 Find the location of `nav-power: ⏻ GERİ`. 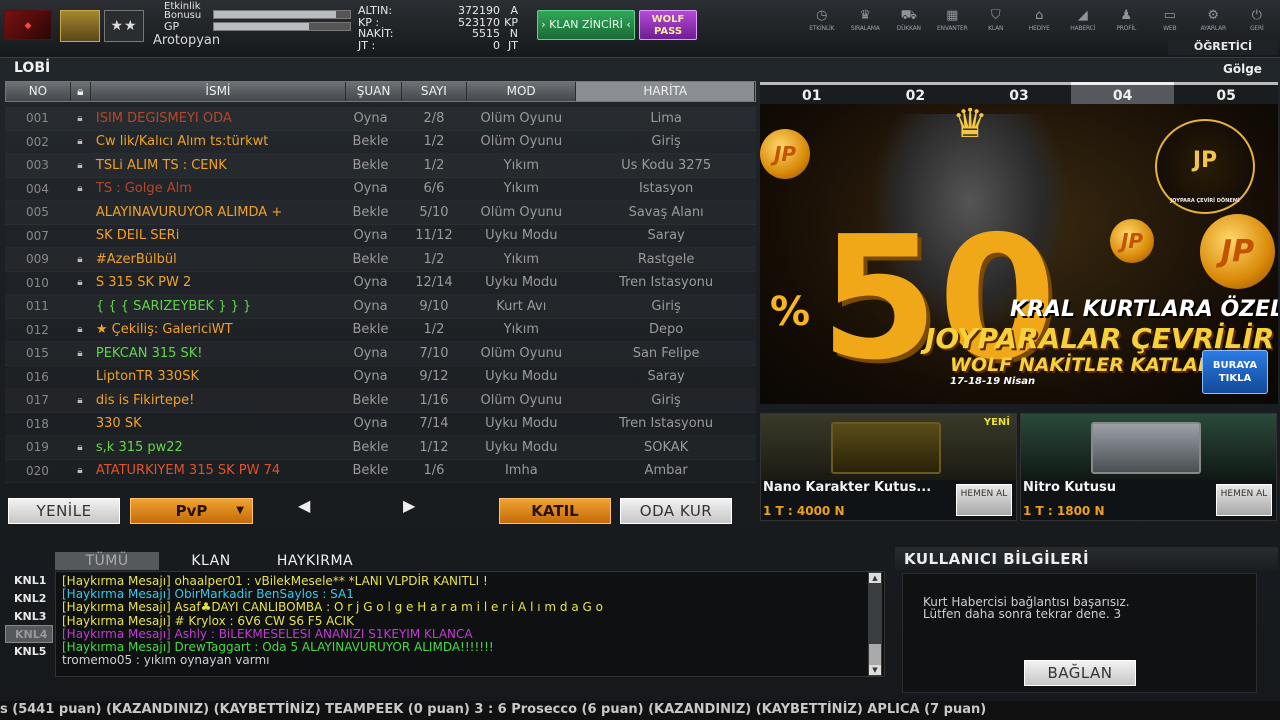

nav-power: ⏻ GERİ is located at coordinates (1257, 23).